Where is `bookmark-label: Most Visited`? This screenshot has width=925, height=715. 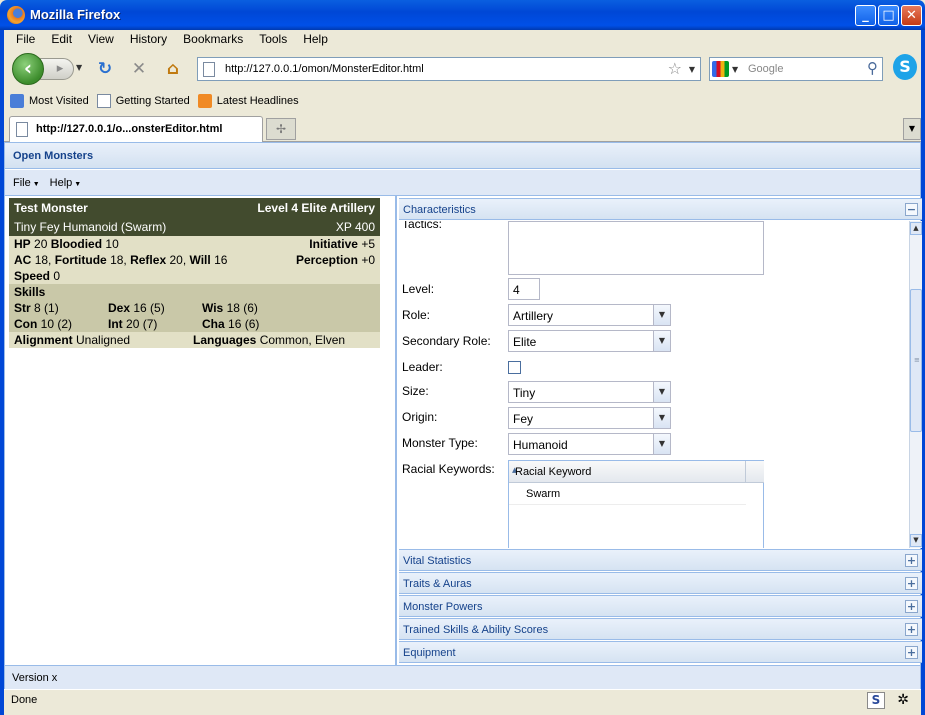 bookmark-label: Most Visited is located at coordinates (59, 101).